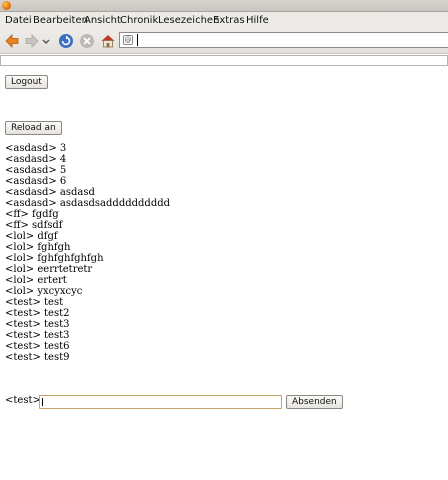  I want to click on menu-extras: Extras, so click(229, 21).